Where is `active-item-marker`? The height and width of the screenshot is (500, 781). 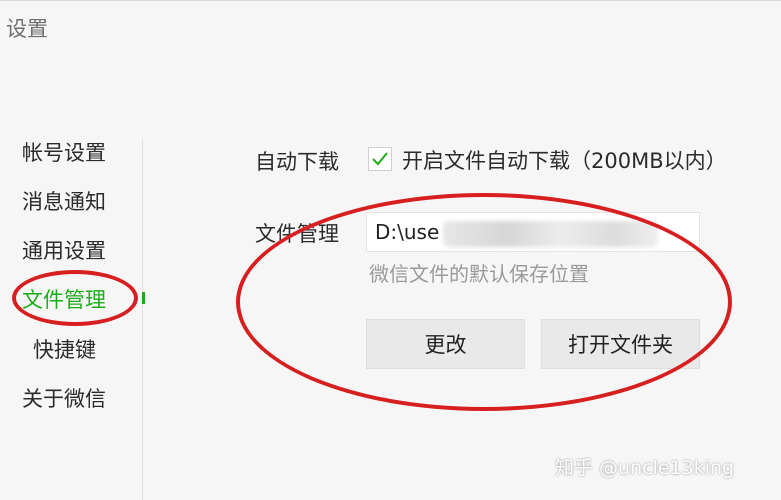
active-item-marker is located at coordinates (143, 298).